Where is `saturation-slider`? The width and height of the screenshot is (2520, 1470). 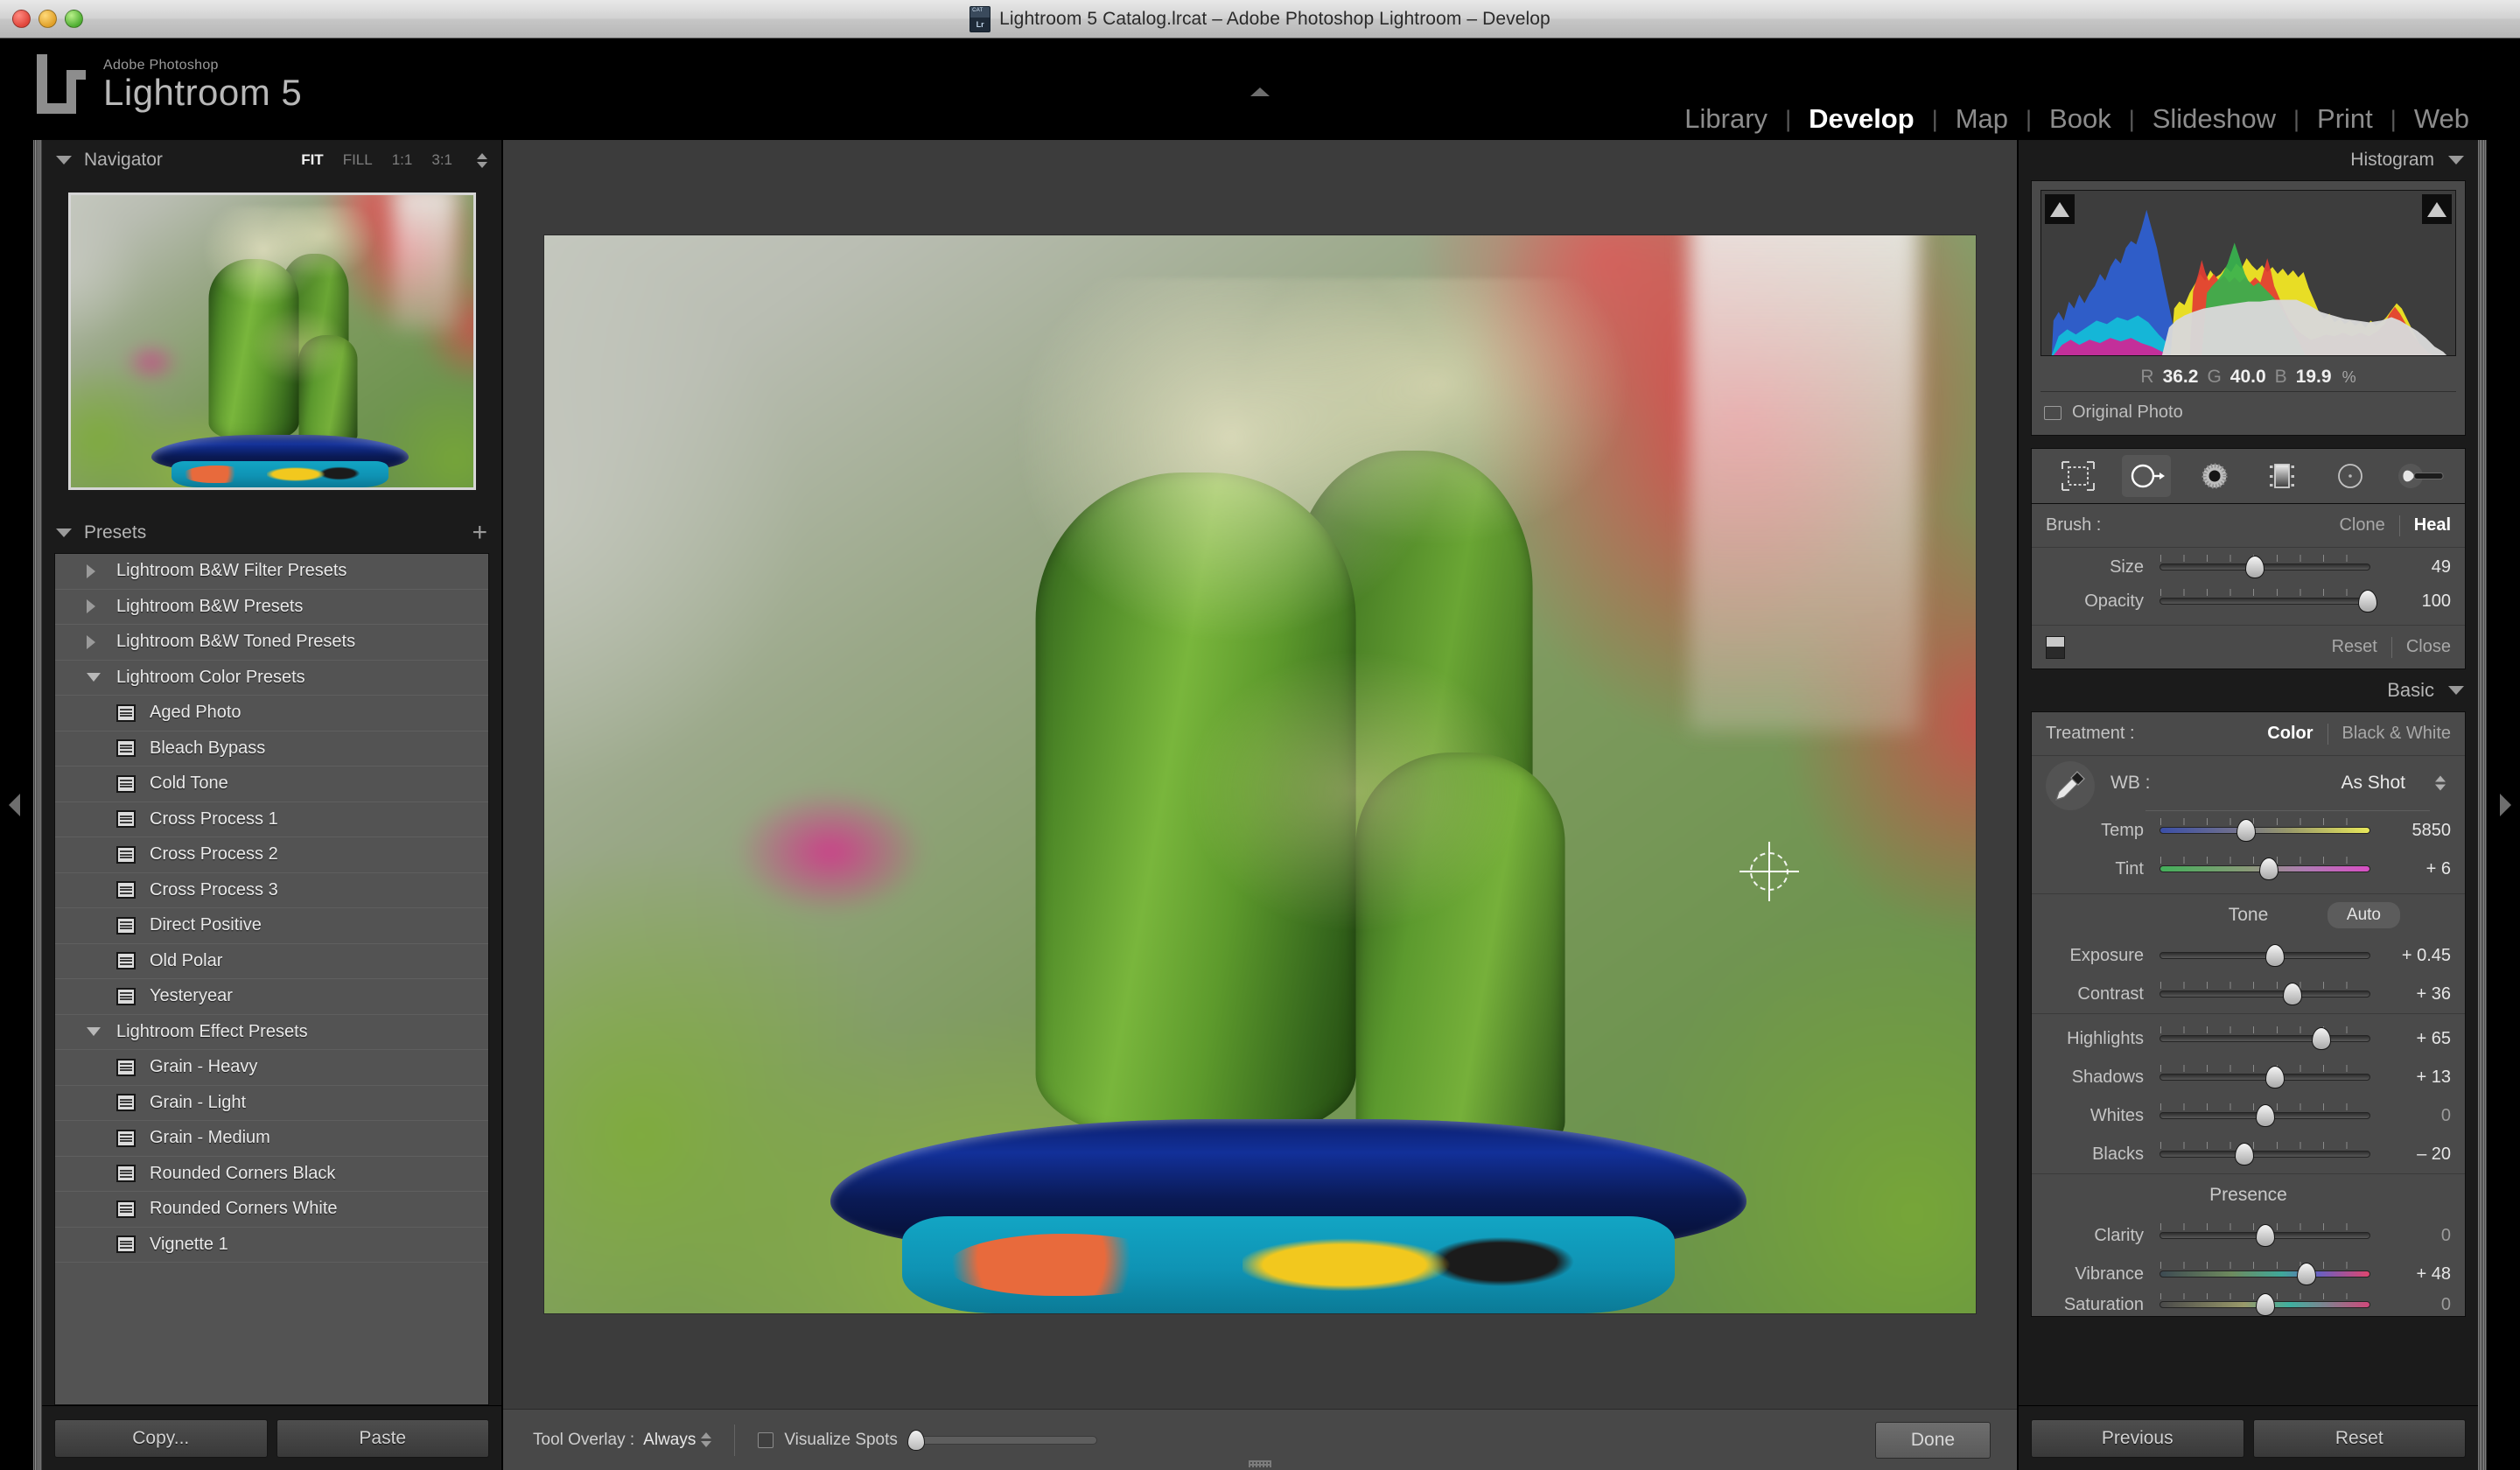
saturation-slider is located at coordinates (2265, 1304).